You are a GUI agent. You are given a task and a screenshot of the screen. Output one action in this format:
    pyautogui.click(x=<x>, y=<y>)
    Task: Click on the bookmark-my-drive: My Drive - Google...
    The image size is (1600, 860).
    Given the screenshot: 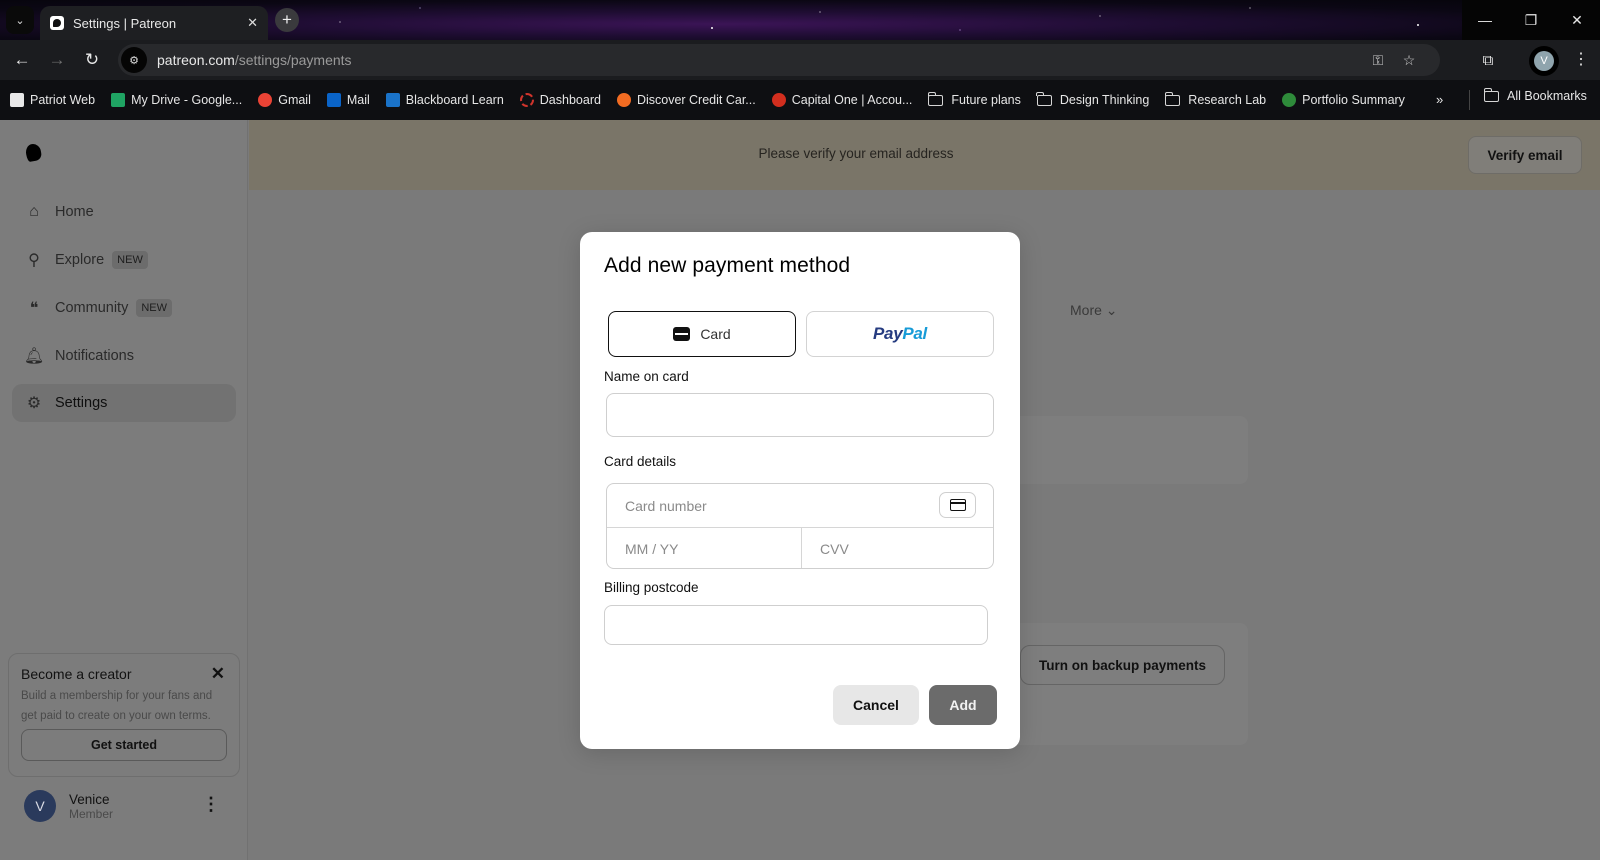 What is the action you would take?
    pyautogui.click(x=176, y=100)
    